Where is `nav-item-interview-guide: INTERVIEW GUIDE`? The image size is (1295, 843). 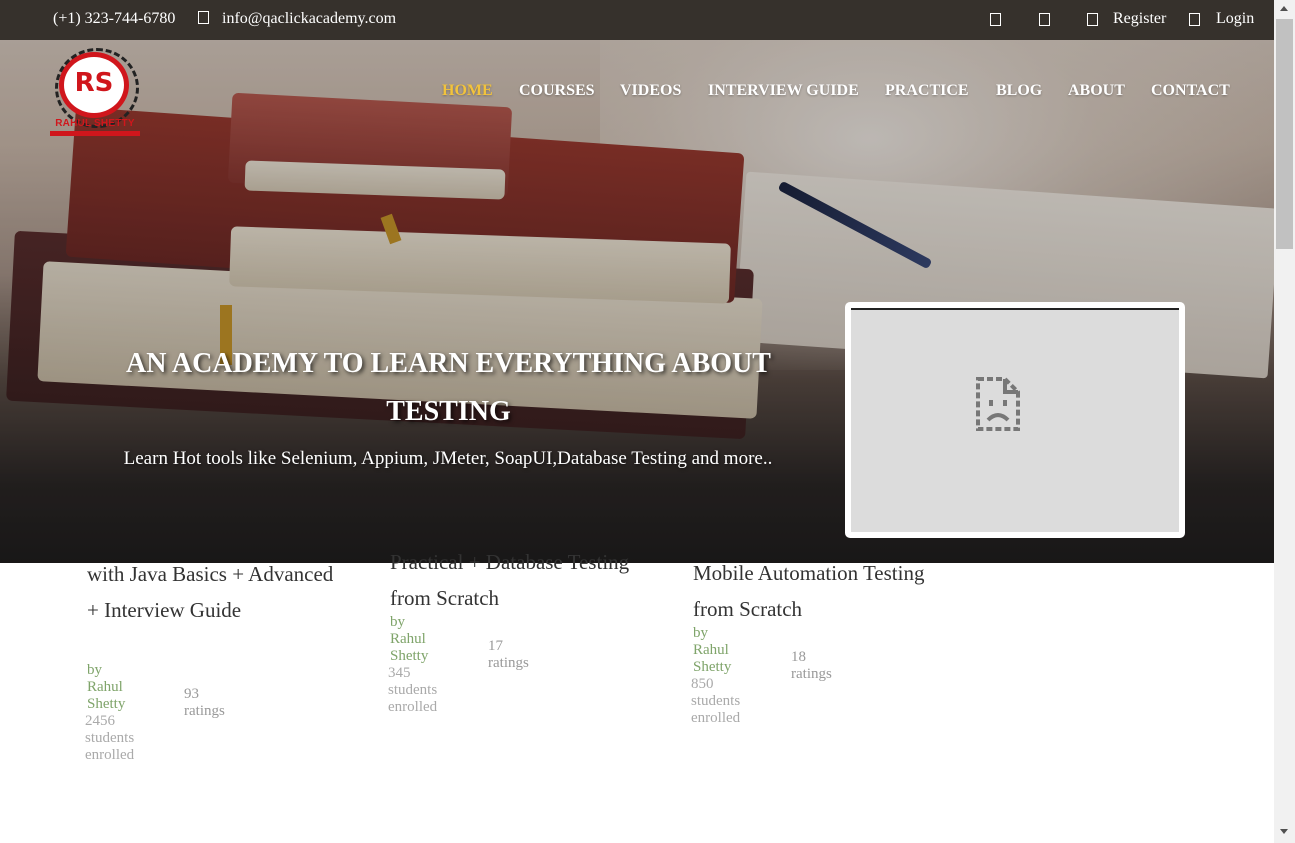 nav-item-interview-guide: INTERVIEW GUIDE is located at coordinates (783, 91).